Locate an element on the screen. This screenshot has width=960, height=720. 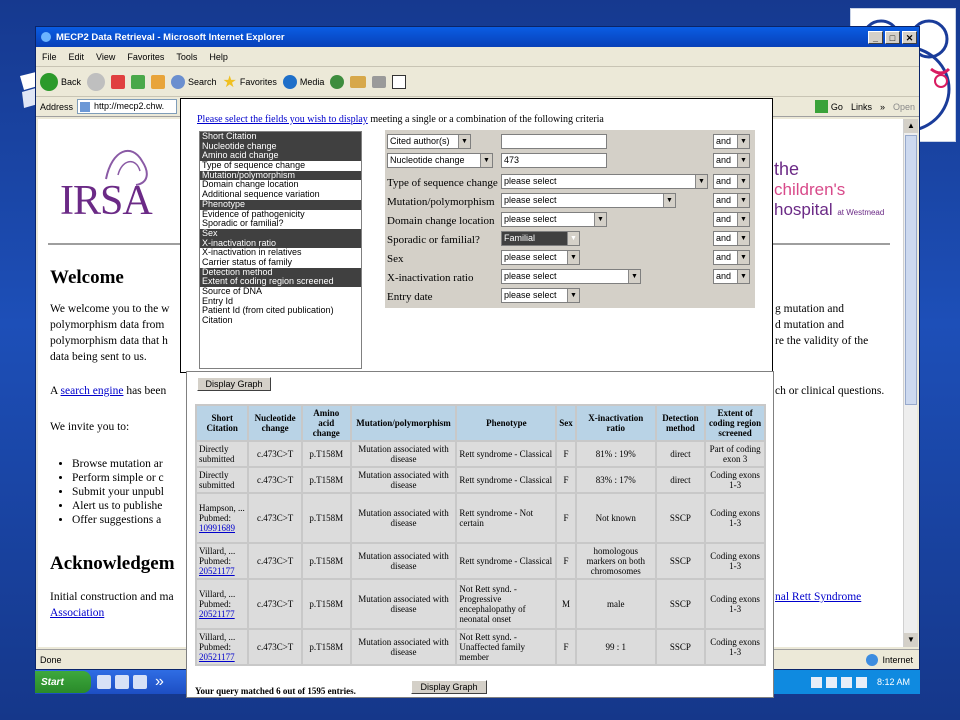
home-button is located at coordinates (158, 81).